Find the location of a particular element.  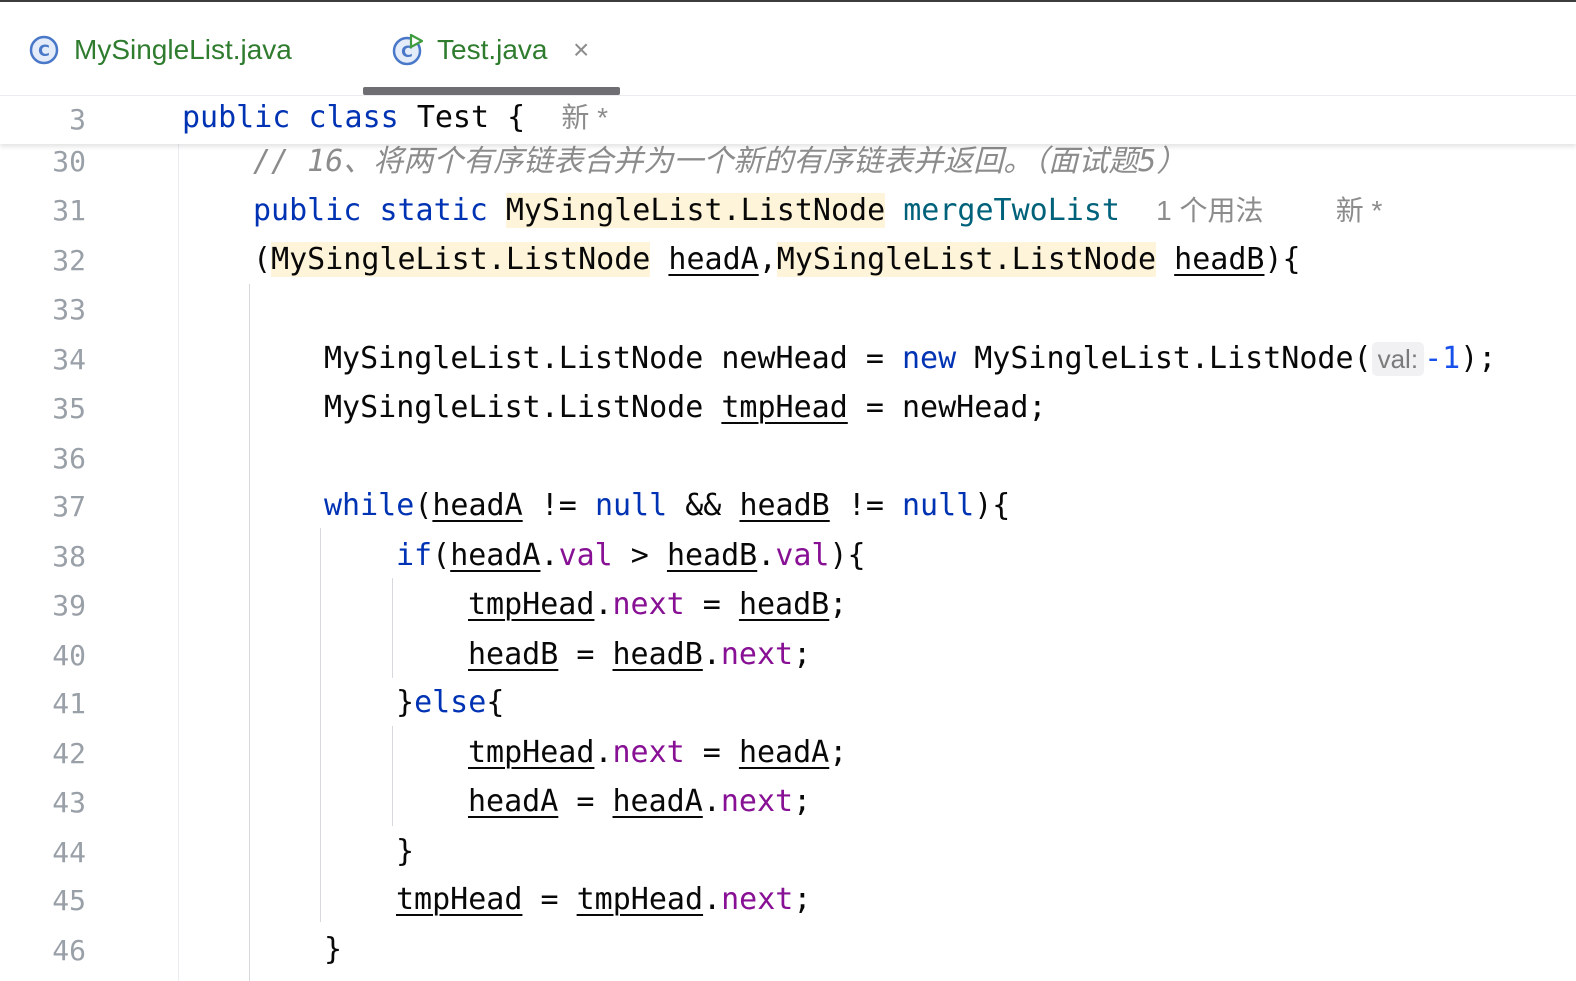

close-icon: × is located at coordinates (581, 50).